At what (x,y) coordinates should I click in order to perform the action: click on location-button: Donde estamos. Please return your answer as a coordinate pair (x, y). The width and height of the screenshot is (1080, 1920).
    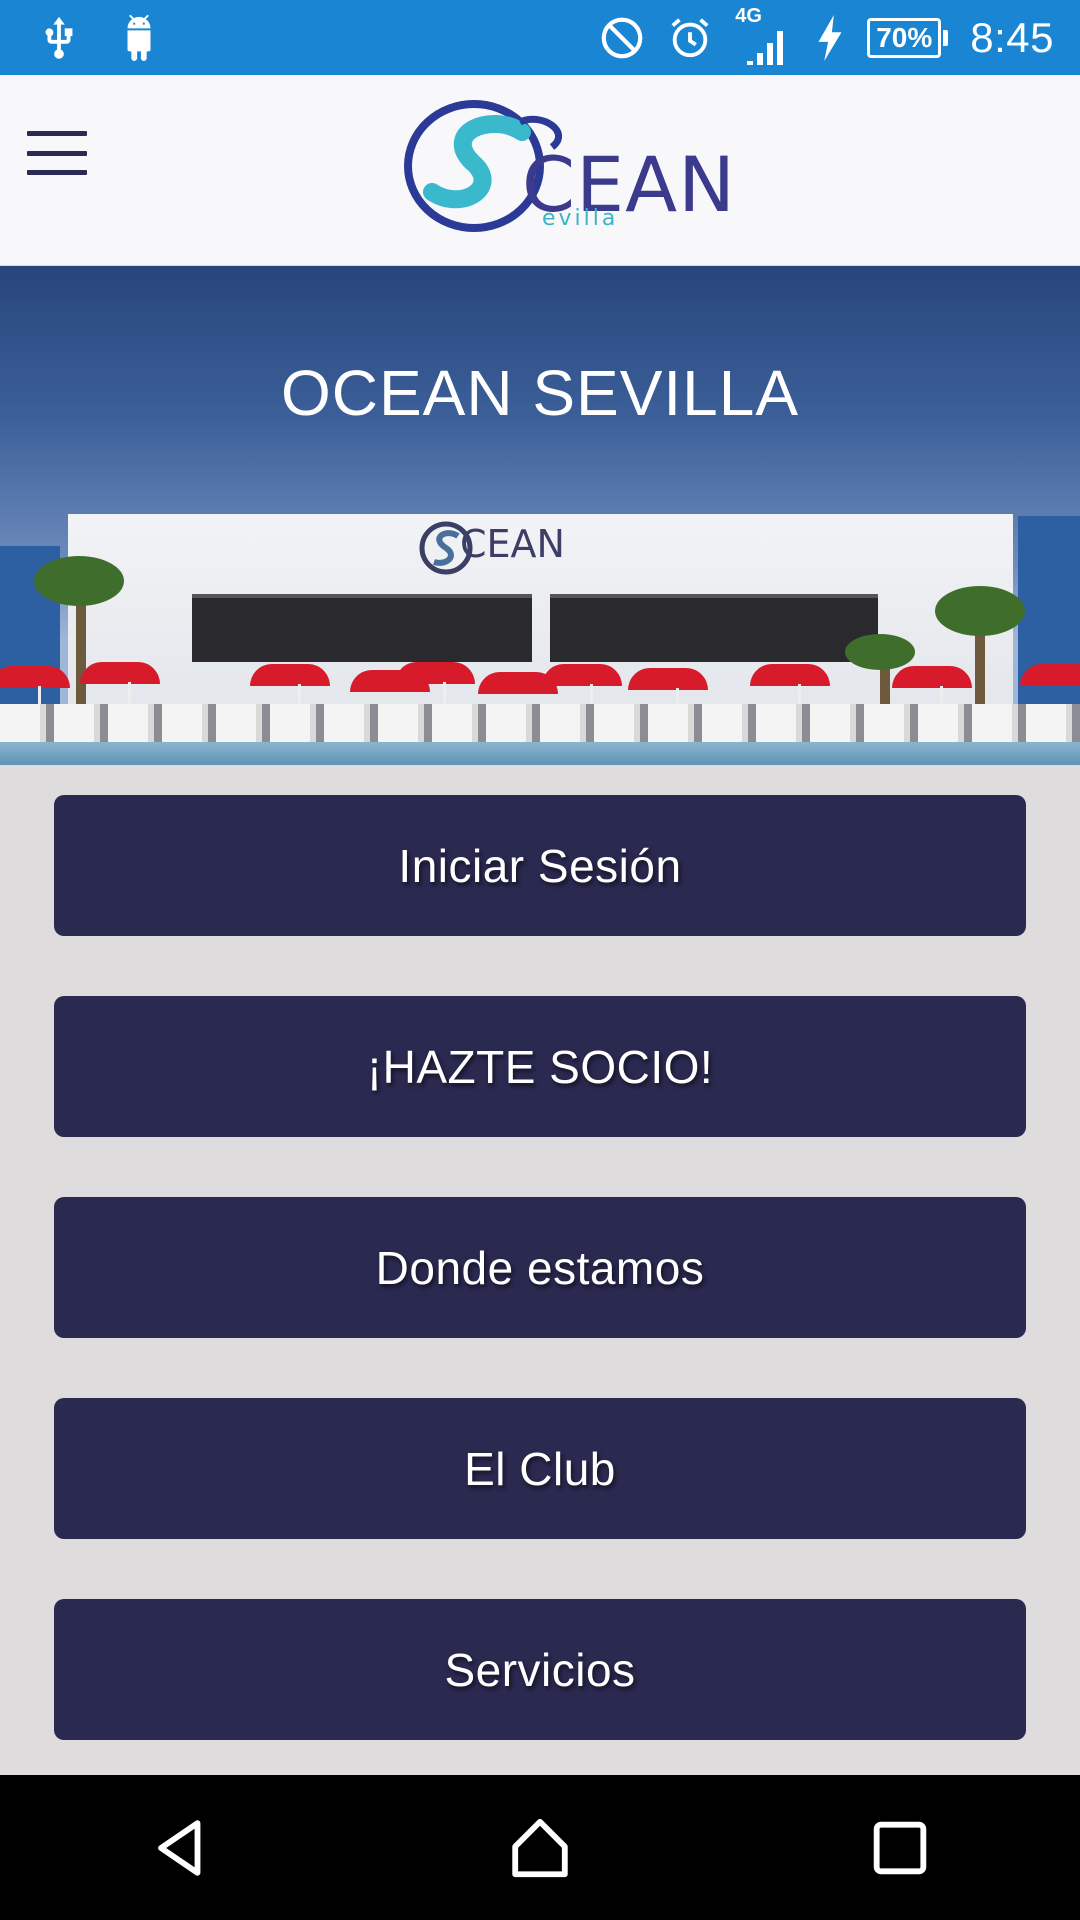
    Looking at the image, I should click on (540, 1267).